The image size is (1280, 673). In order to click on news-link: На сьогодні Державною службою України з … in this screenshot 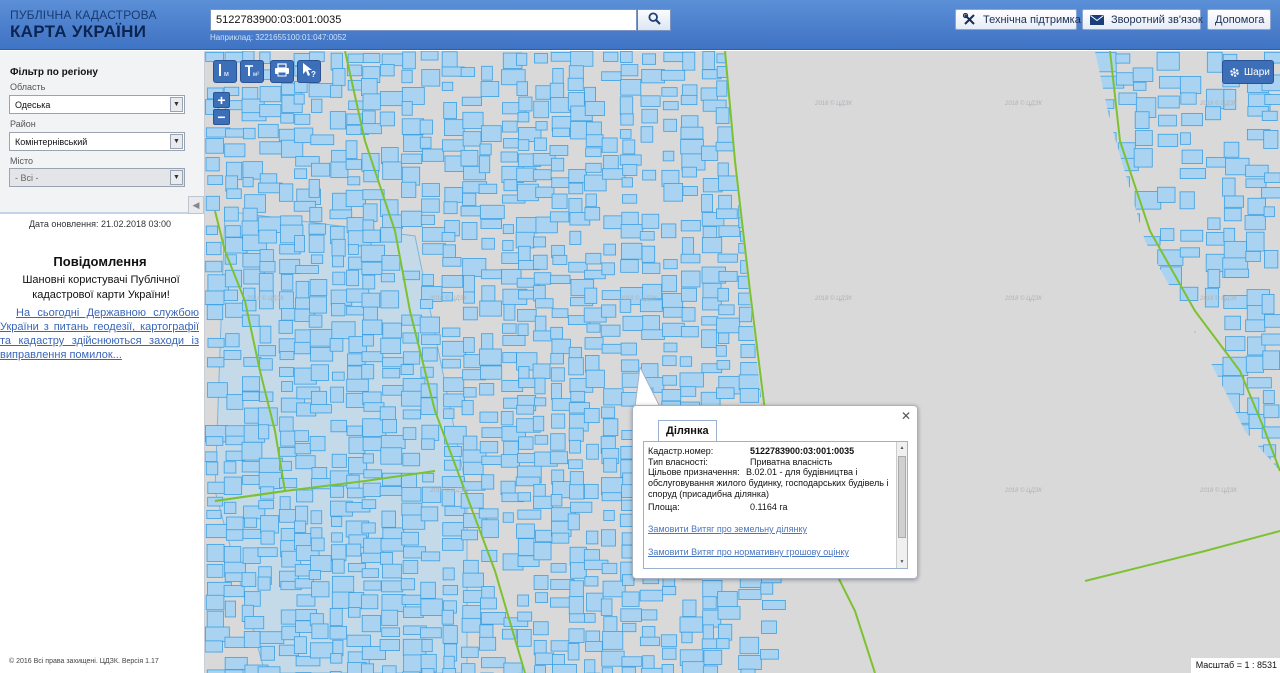, I will do `click(99, 334)`.